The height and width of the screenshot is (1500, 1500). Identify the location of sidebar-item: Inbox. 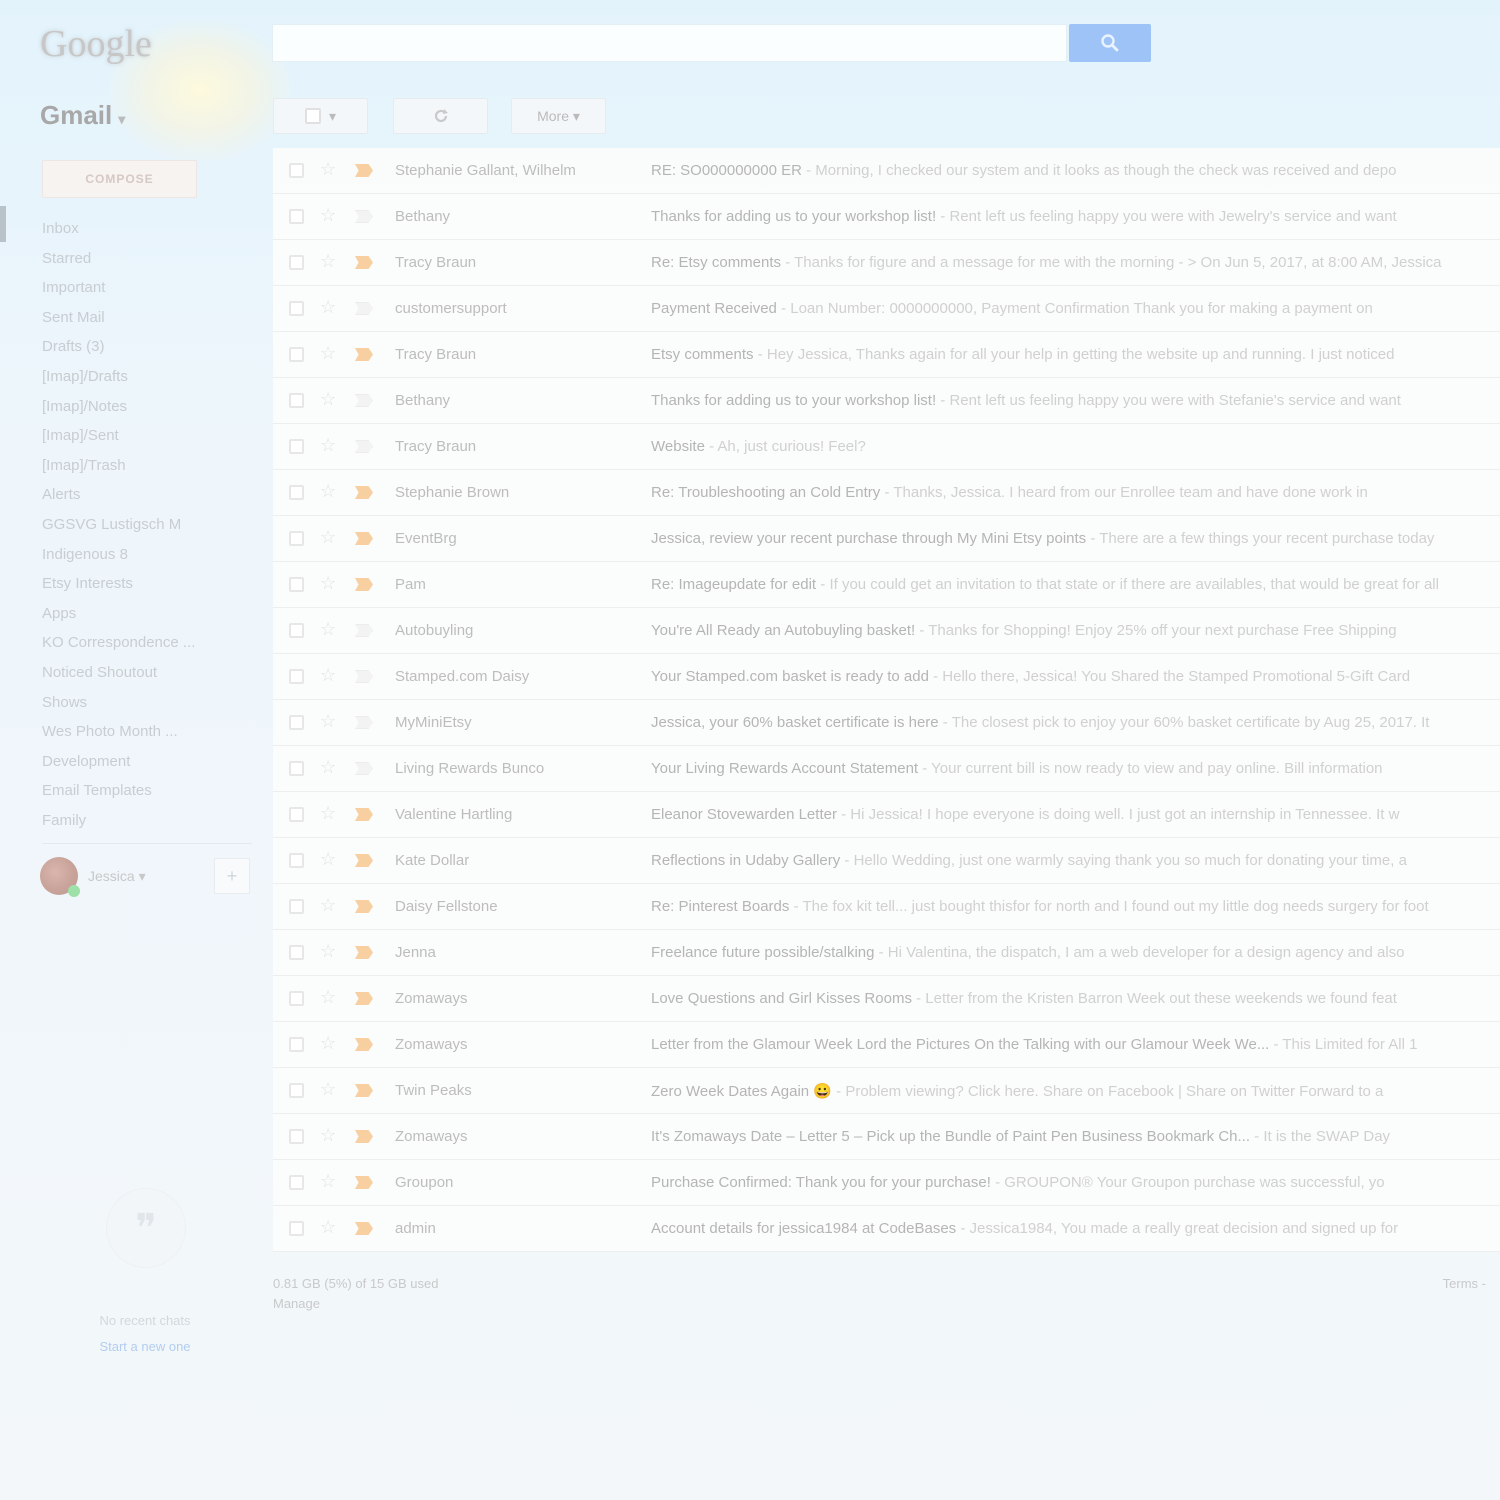
(147, 229).